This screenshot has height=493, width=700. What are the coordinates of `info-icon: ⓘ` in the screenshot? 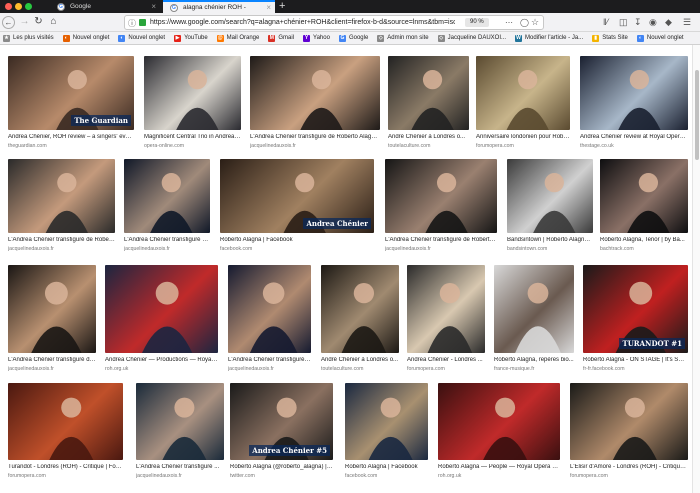 It's located at (132, 23).